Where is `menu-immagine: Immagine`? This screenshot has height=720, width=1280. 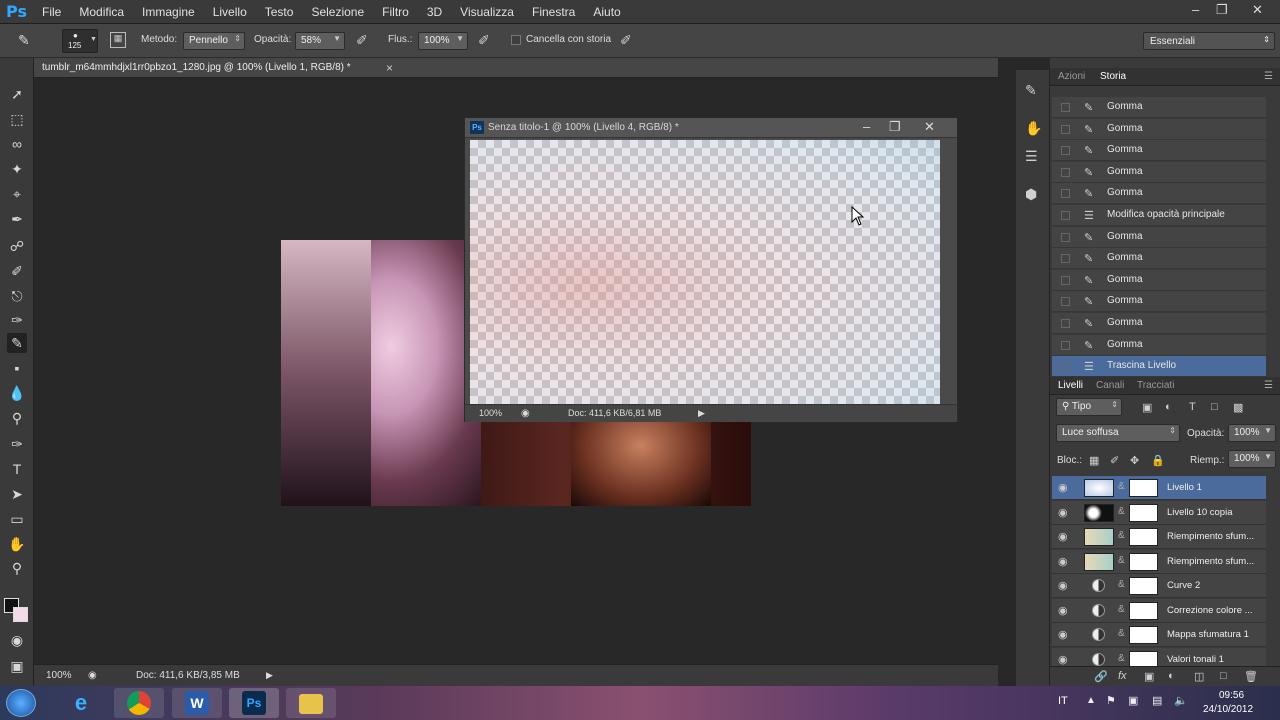 menu-immagine: Immagine is located at coordinates (168, 12).